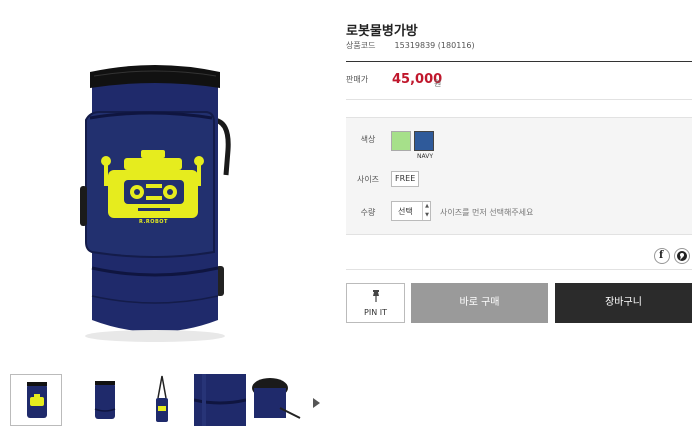 This screenshot has width=700, height=437. Describe the element at coordinates (427, 206) in the screenshot. I see `stepper-up-icon: ▲` at that location.